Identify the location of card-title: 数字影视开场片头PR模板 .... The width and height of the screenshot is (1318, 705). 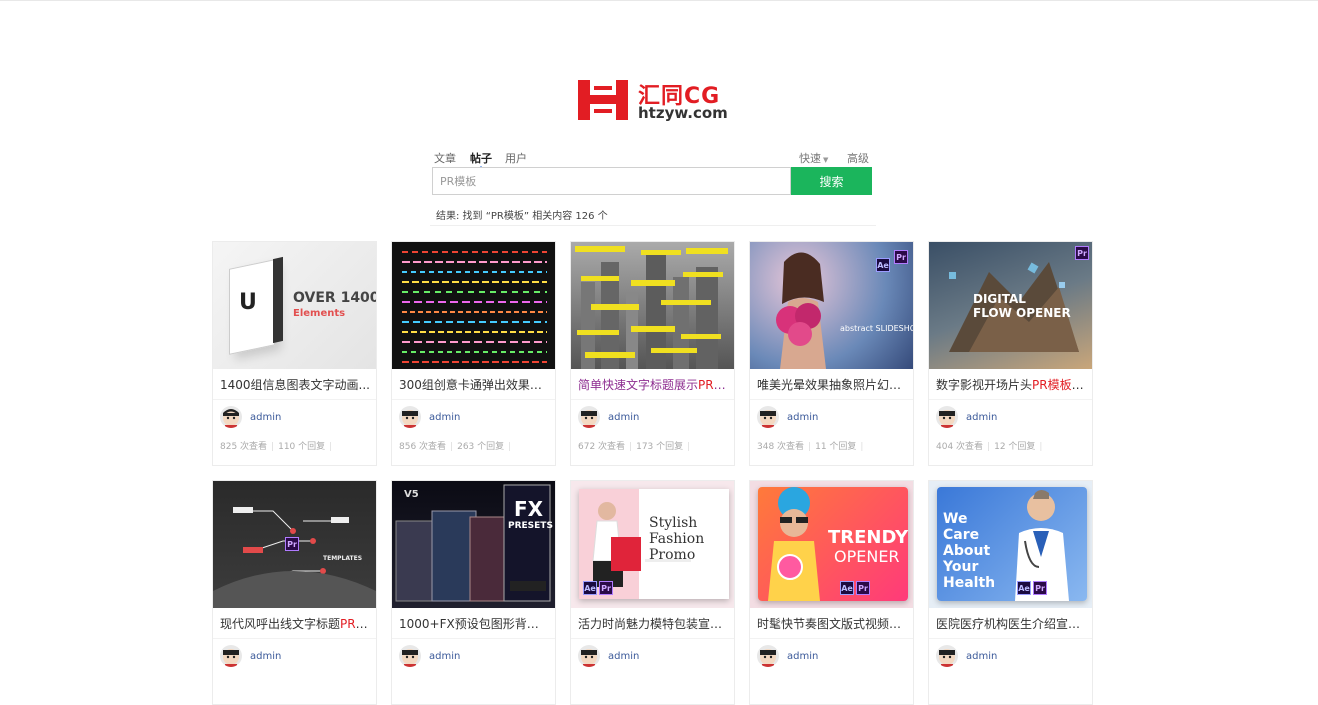
(1011, 384).